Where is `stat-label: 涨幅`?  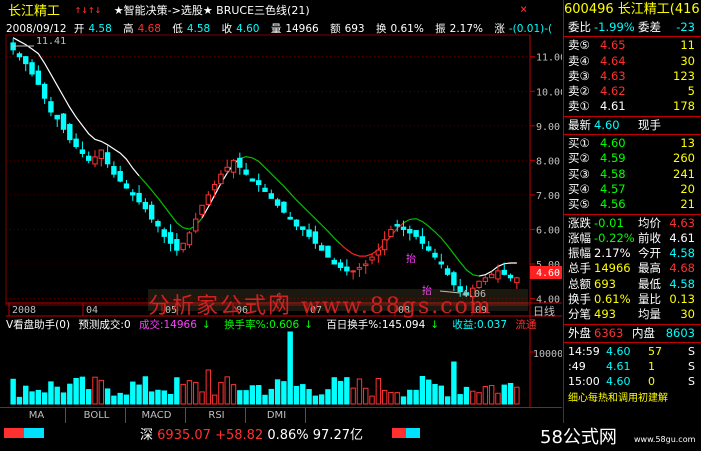 stat-label: 涨幅 is located at coordinates (579, 237).